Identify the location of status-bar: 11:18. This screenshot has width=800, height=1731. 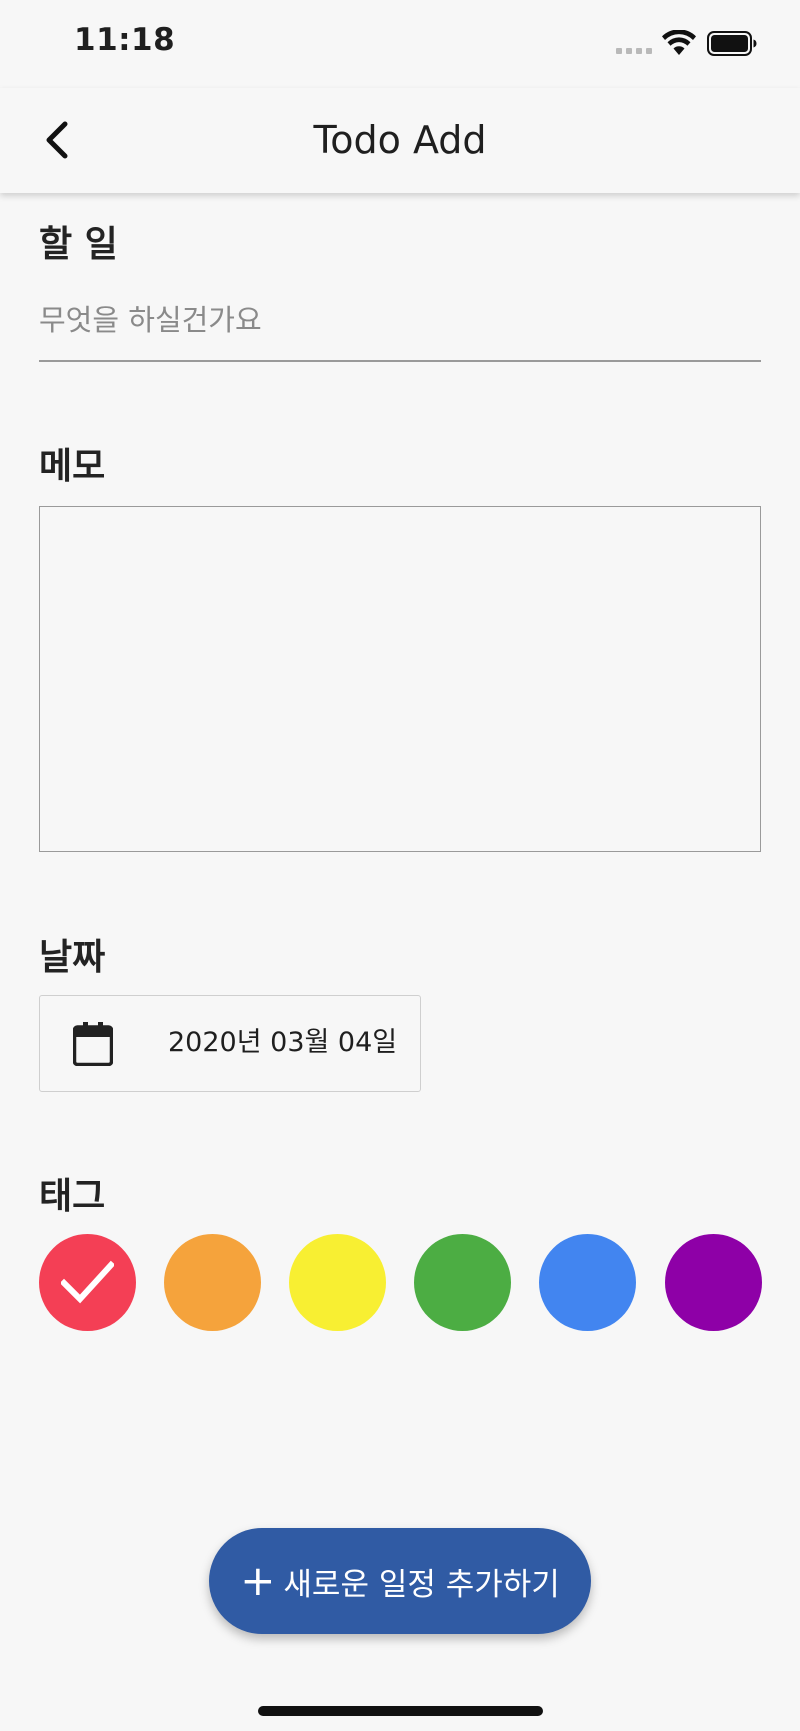
(400, 44).